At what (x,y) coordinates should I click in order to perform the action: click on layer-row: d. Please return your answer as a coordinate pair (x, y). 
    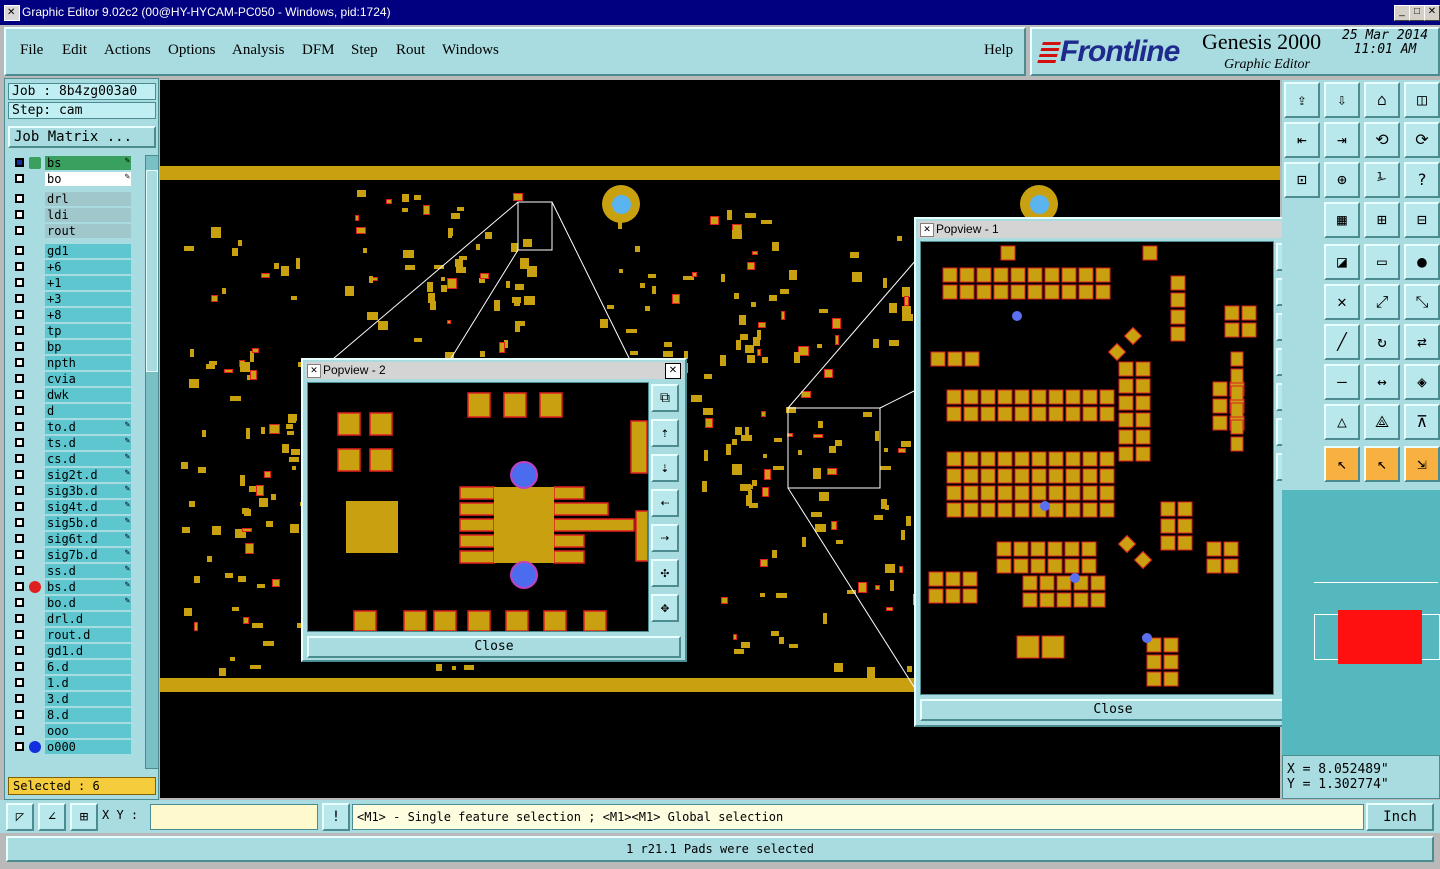
    Looking at the image, I should click on (71, 411).